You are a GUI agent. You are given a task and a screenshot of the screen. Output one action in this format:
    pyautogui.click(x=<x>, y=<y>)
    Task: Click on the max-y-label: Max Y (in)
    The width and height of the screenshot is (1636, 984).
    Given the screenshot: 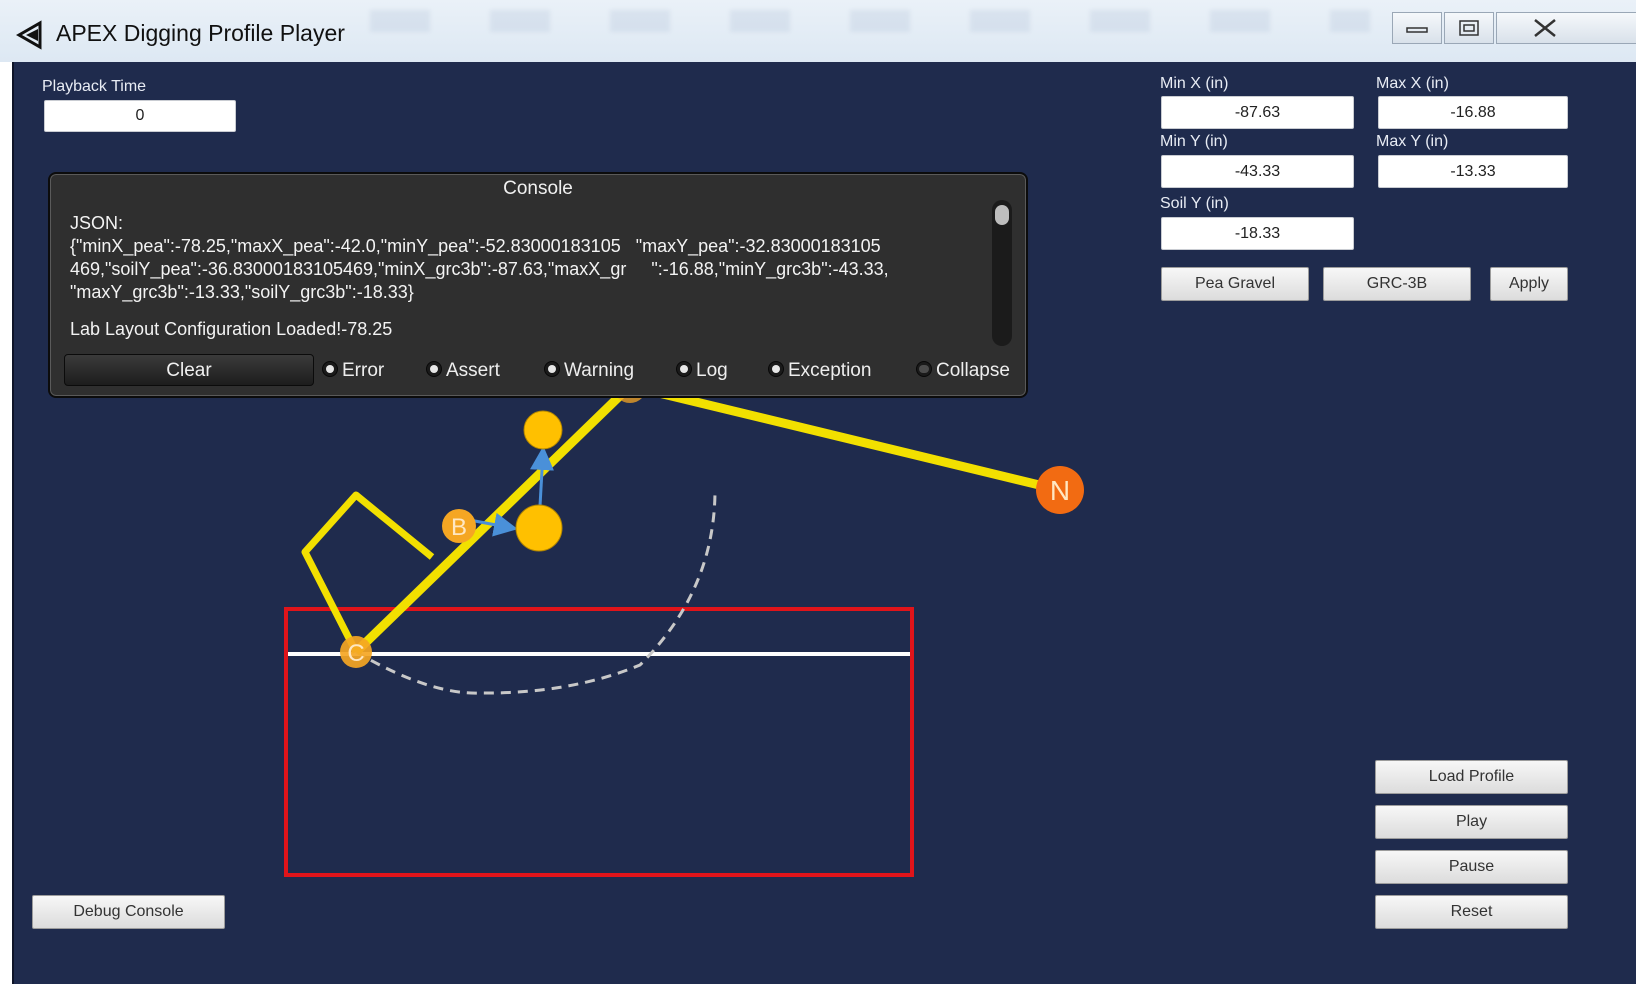 What is the action you would take?
    pyautogui.click(x=1412, y=141)
    